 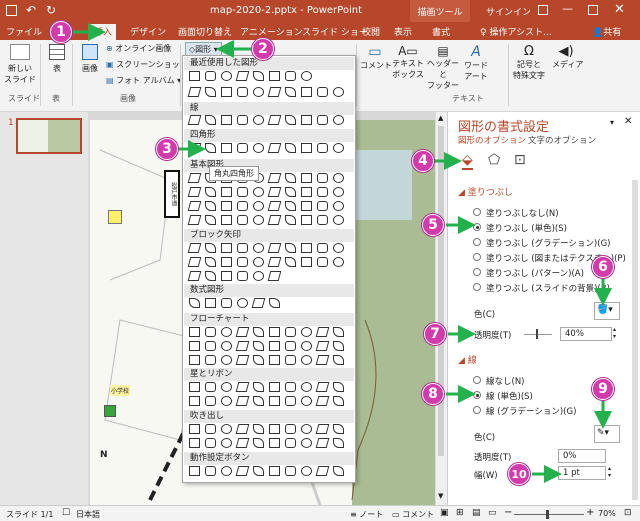 What do you see at coordinates (494, 160) in the screenshot?
I see `pentagon-icon: ⬠` at bounding box center [494, 160].